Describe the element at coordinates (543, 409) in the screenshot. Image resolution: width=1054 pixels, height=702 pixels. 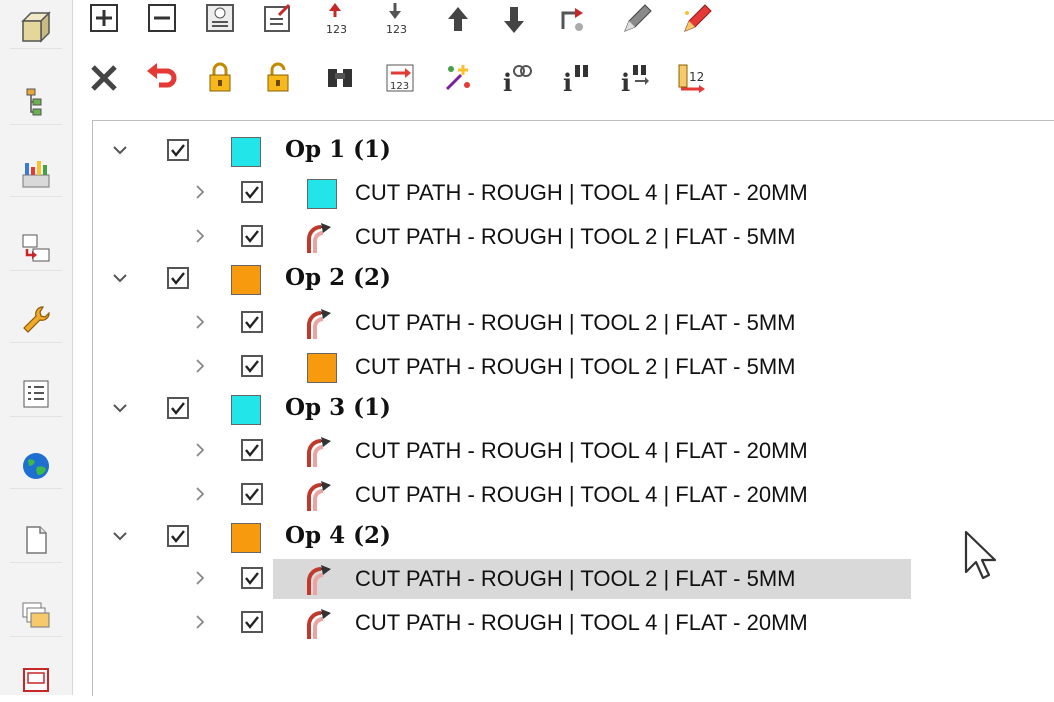
I see `tree-group-op3: Op 3 (1)` at that location.